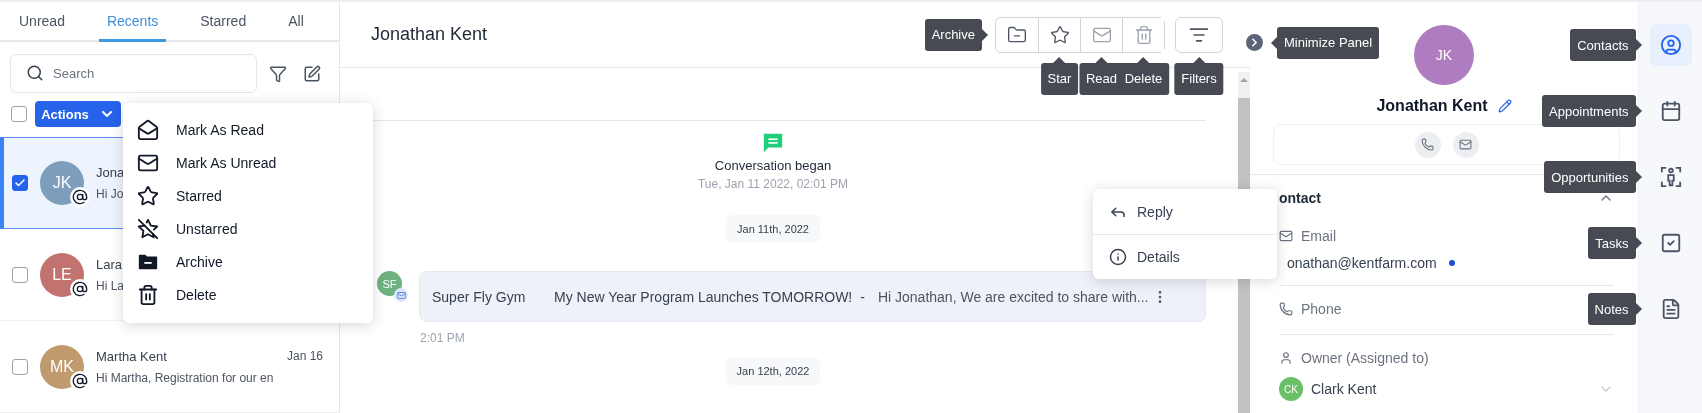  I want to click on message-time: 2:01 PM, so click(443, 338).